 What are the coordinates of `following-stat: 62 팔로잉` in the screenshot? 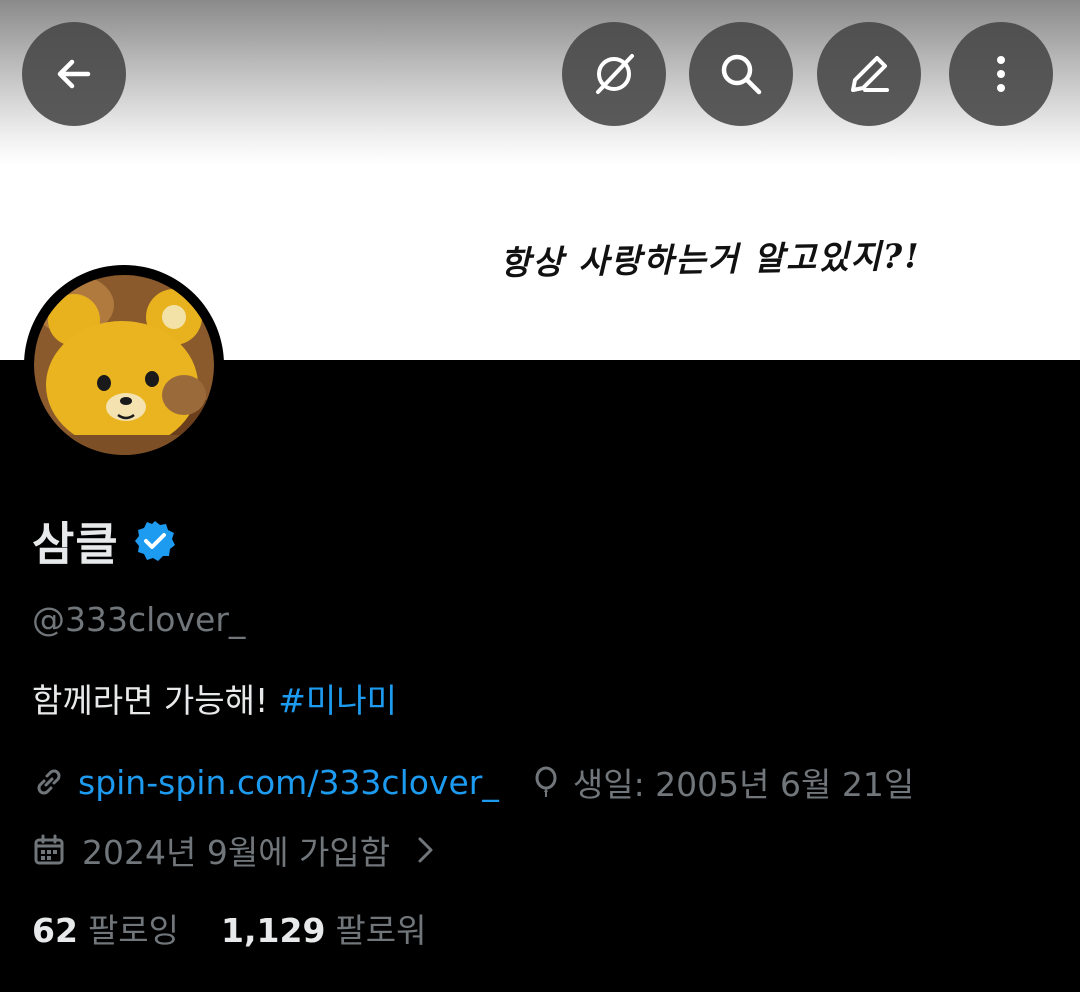 It's located at (105, 928).